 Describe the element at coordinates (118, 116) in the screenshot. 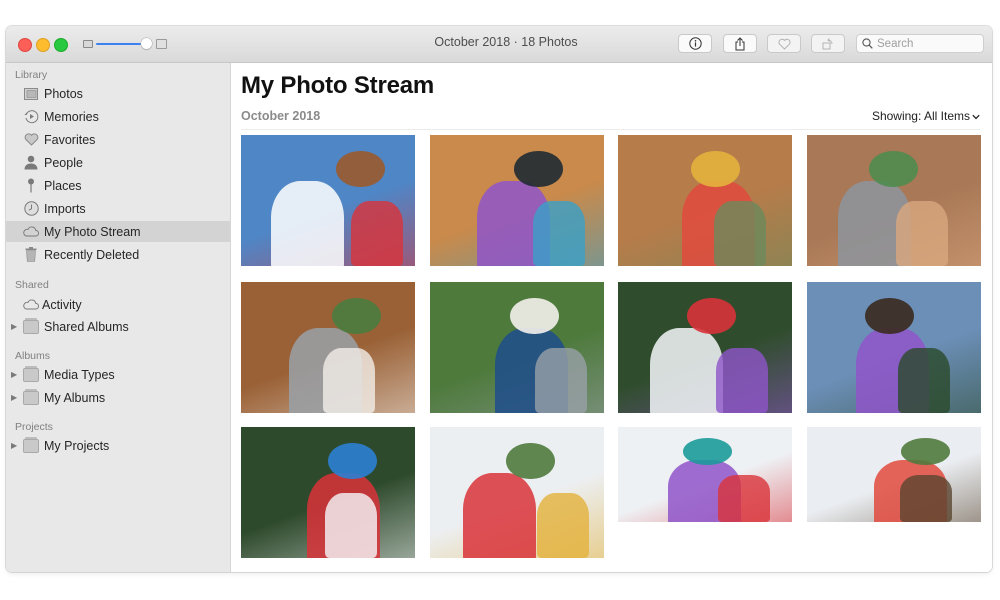

I see `sidebar-item-memories: Memories` at that location.